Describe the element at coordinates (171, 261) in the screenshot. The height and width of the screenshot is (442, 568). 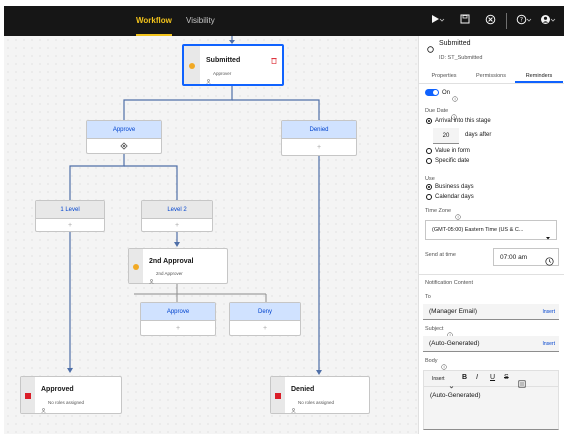
I see `stage-title: 2nd Approval` at that location.